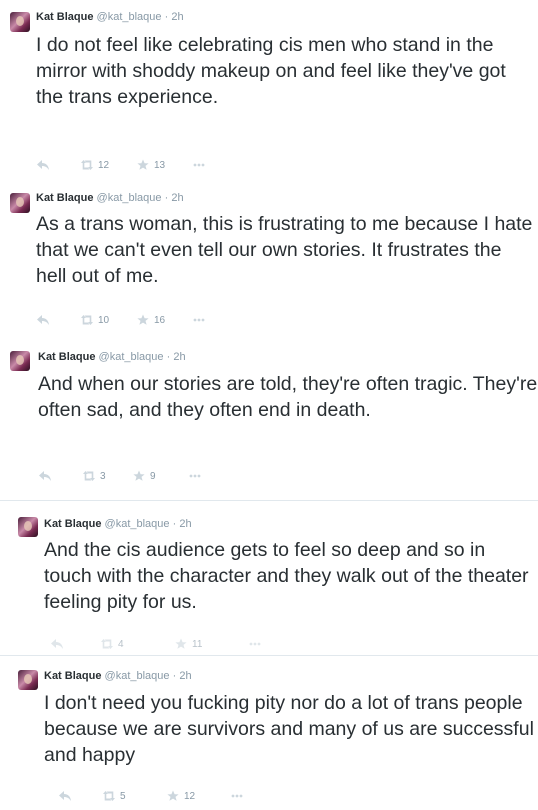  I want to click on retweet-count: 12, so click(104, 165).